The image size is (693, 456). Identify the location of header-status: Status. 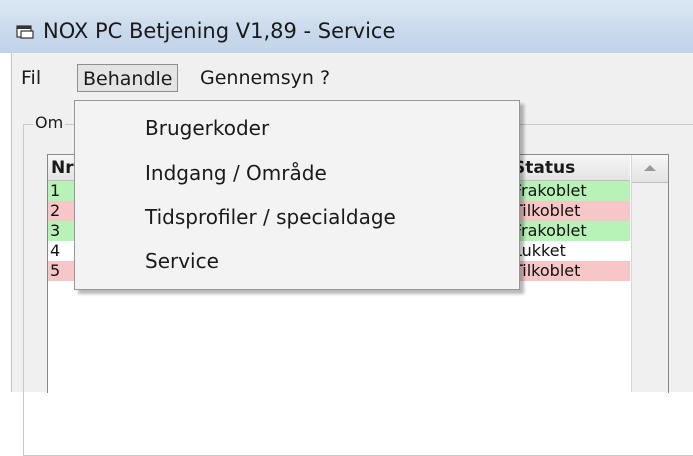
(544, 168).